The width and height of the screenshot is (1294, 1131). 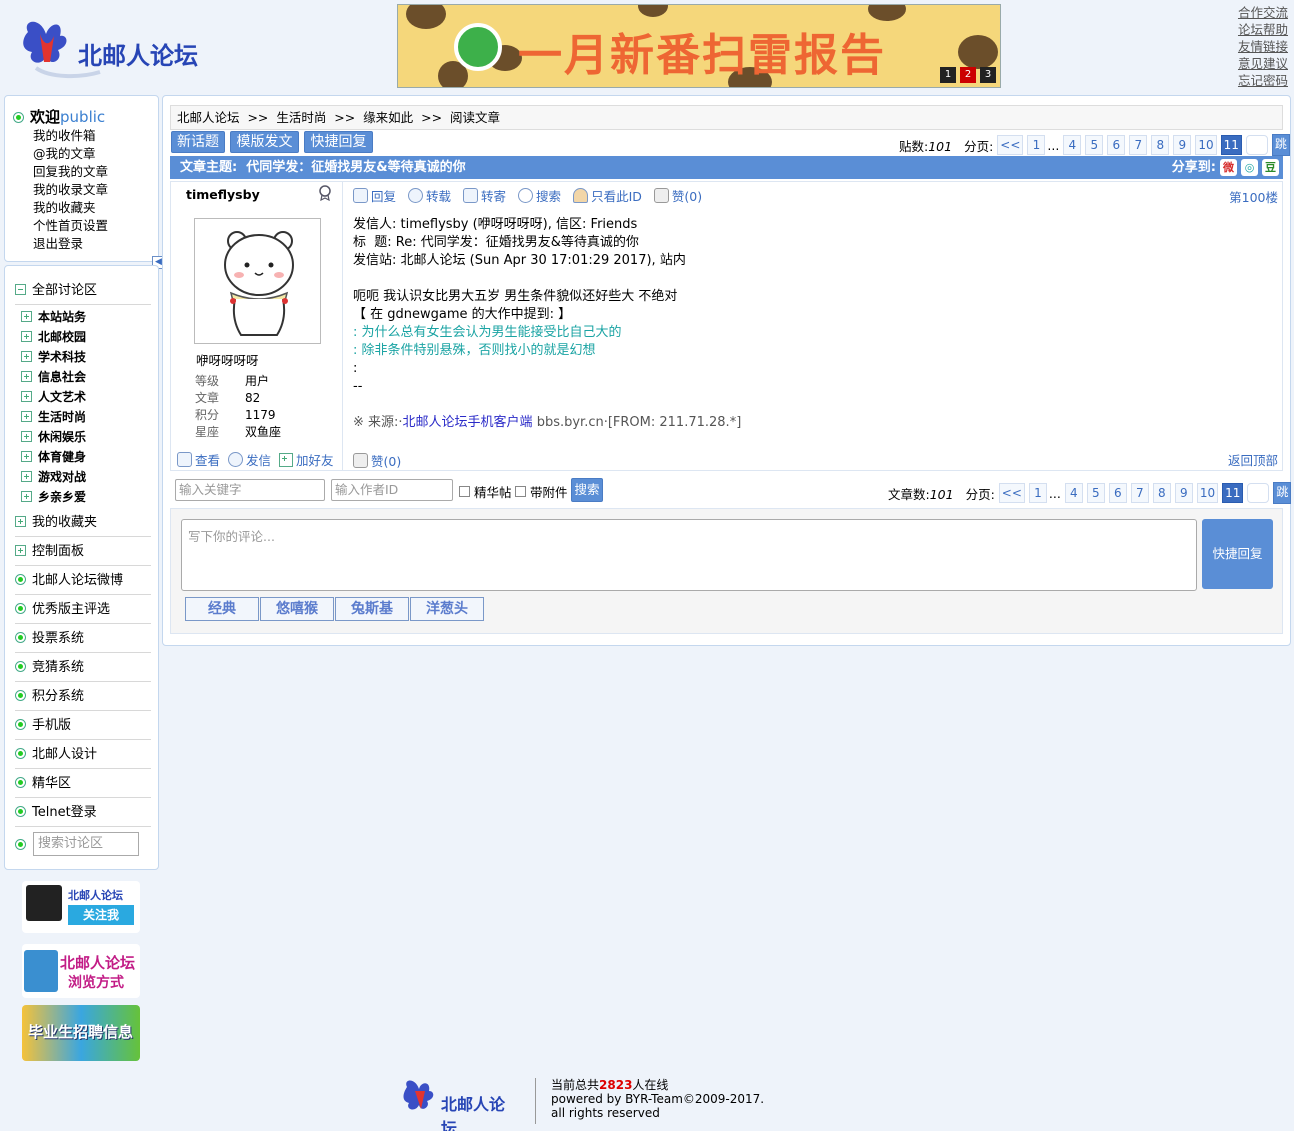 What do you see at coordinates (1253, 196) in the screenshot?
I see `floor-number: 第100楼` at bounding box center [1253, 196].